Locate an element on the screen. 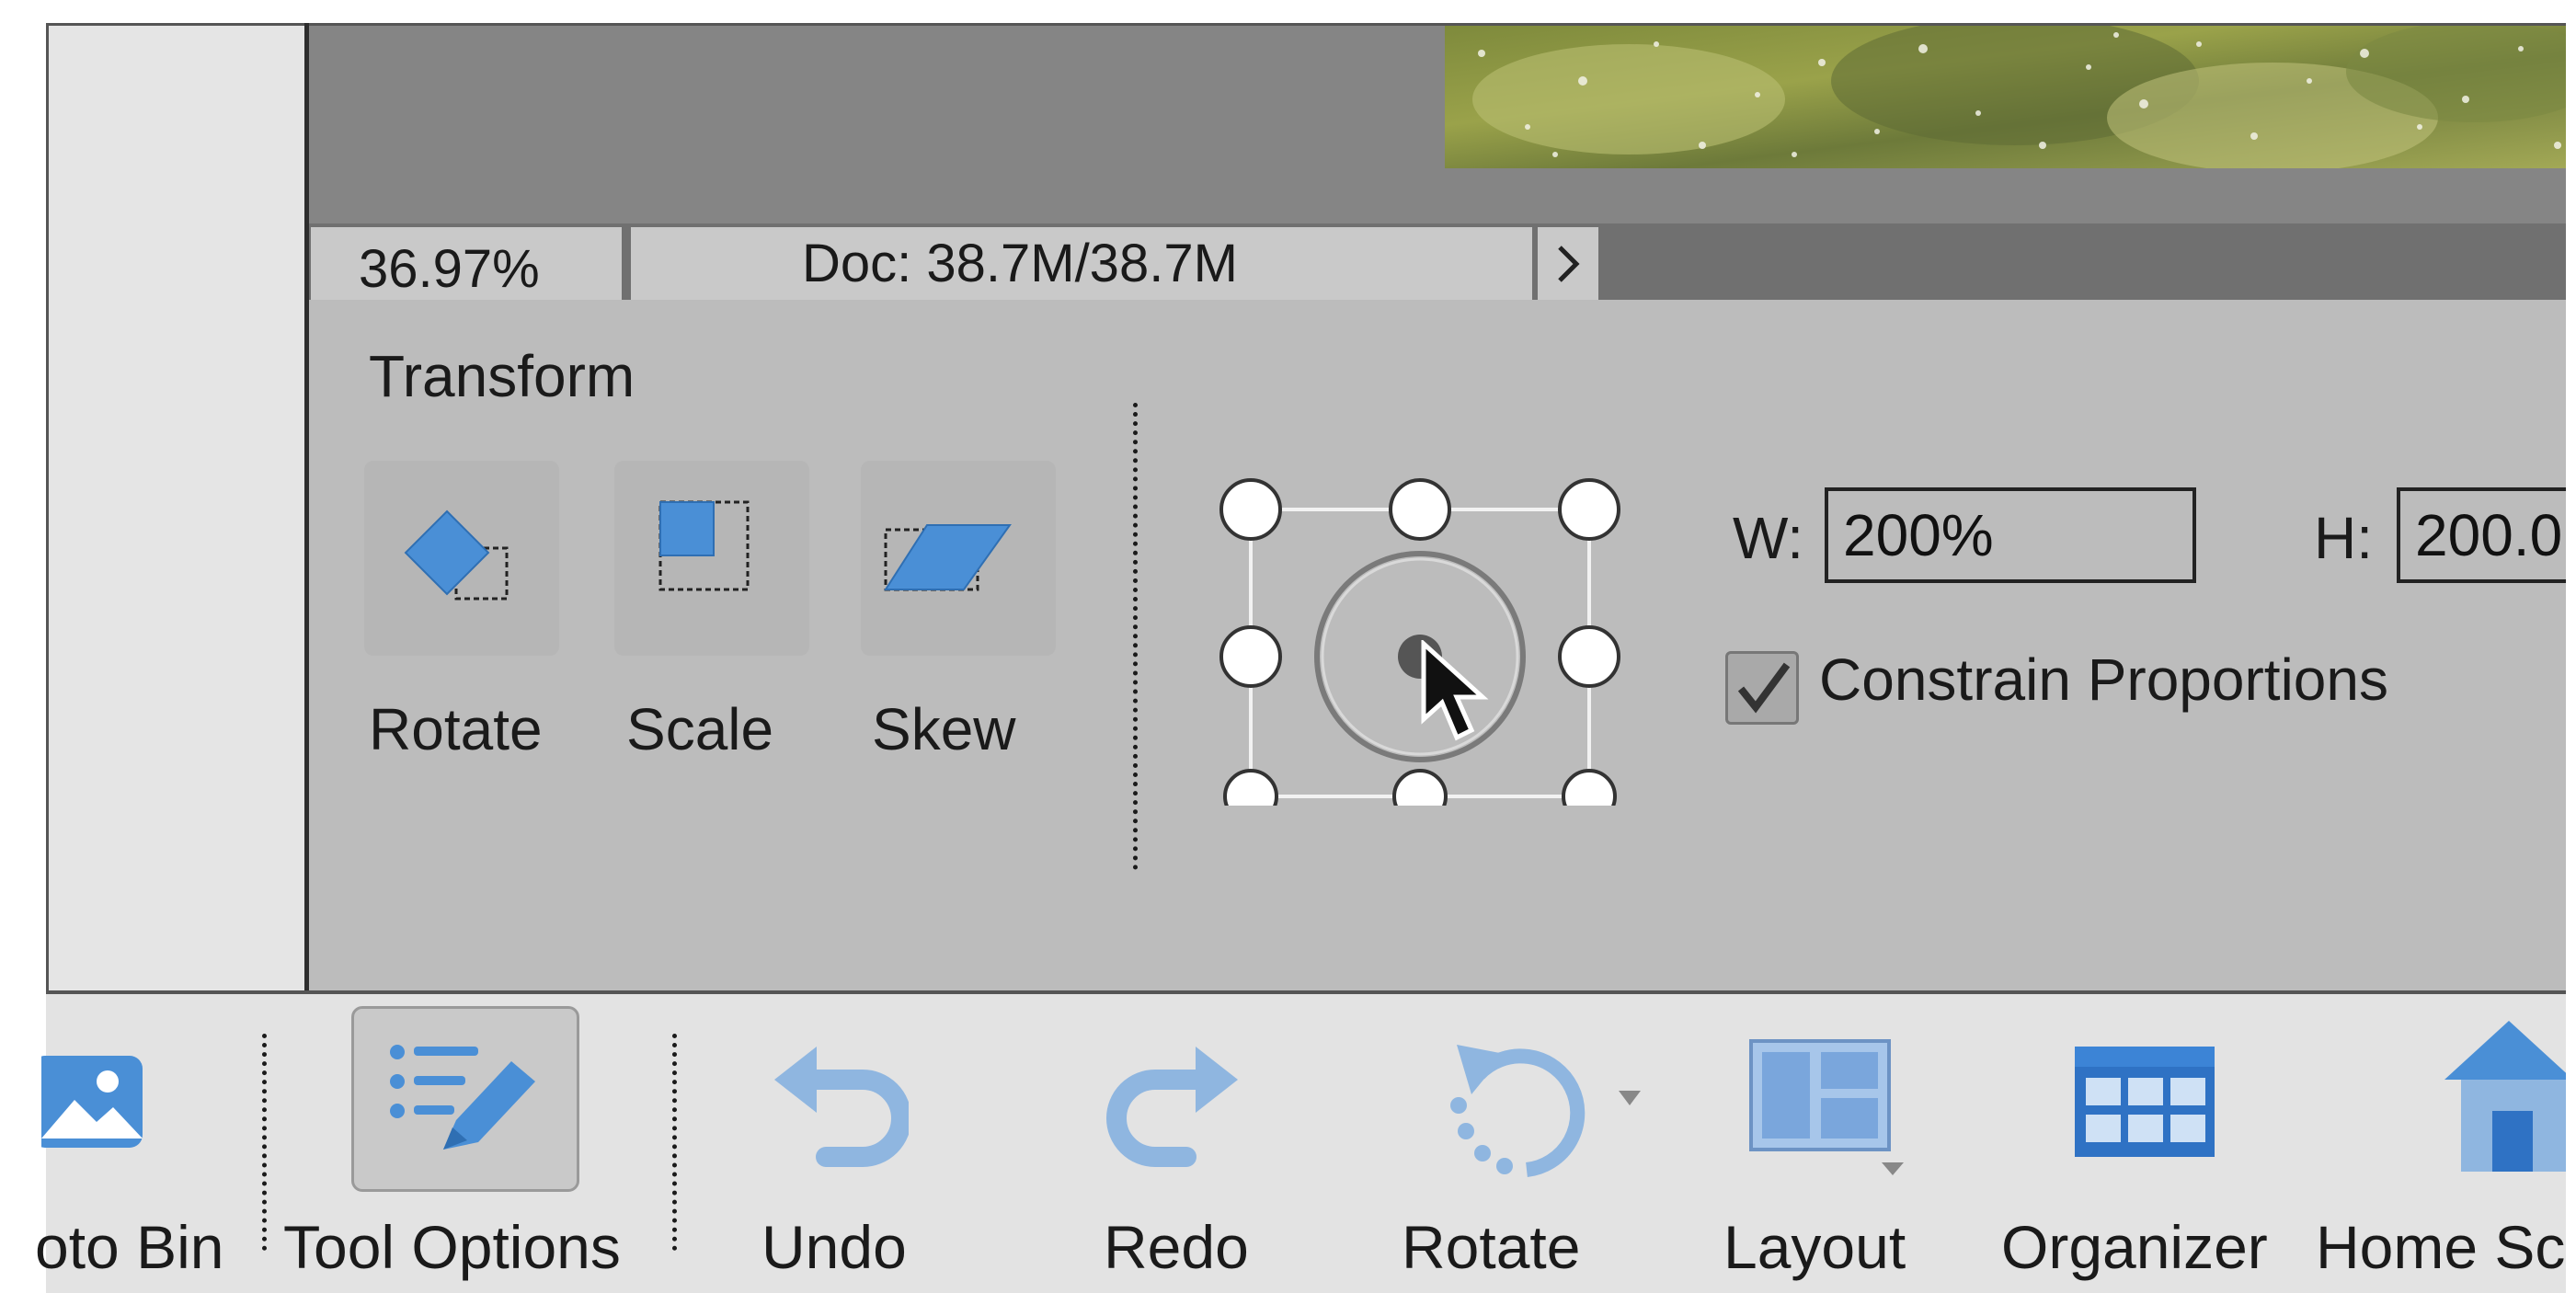 Image resolution: width=2576 pixels, height=1293 pixels. status-menu-button is located at coordinates (1568, 263).